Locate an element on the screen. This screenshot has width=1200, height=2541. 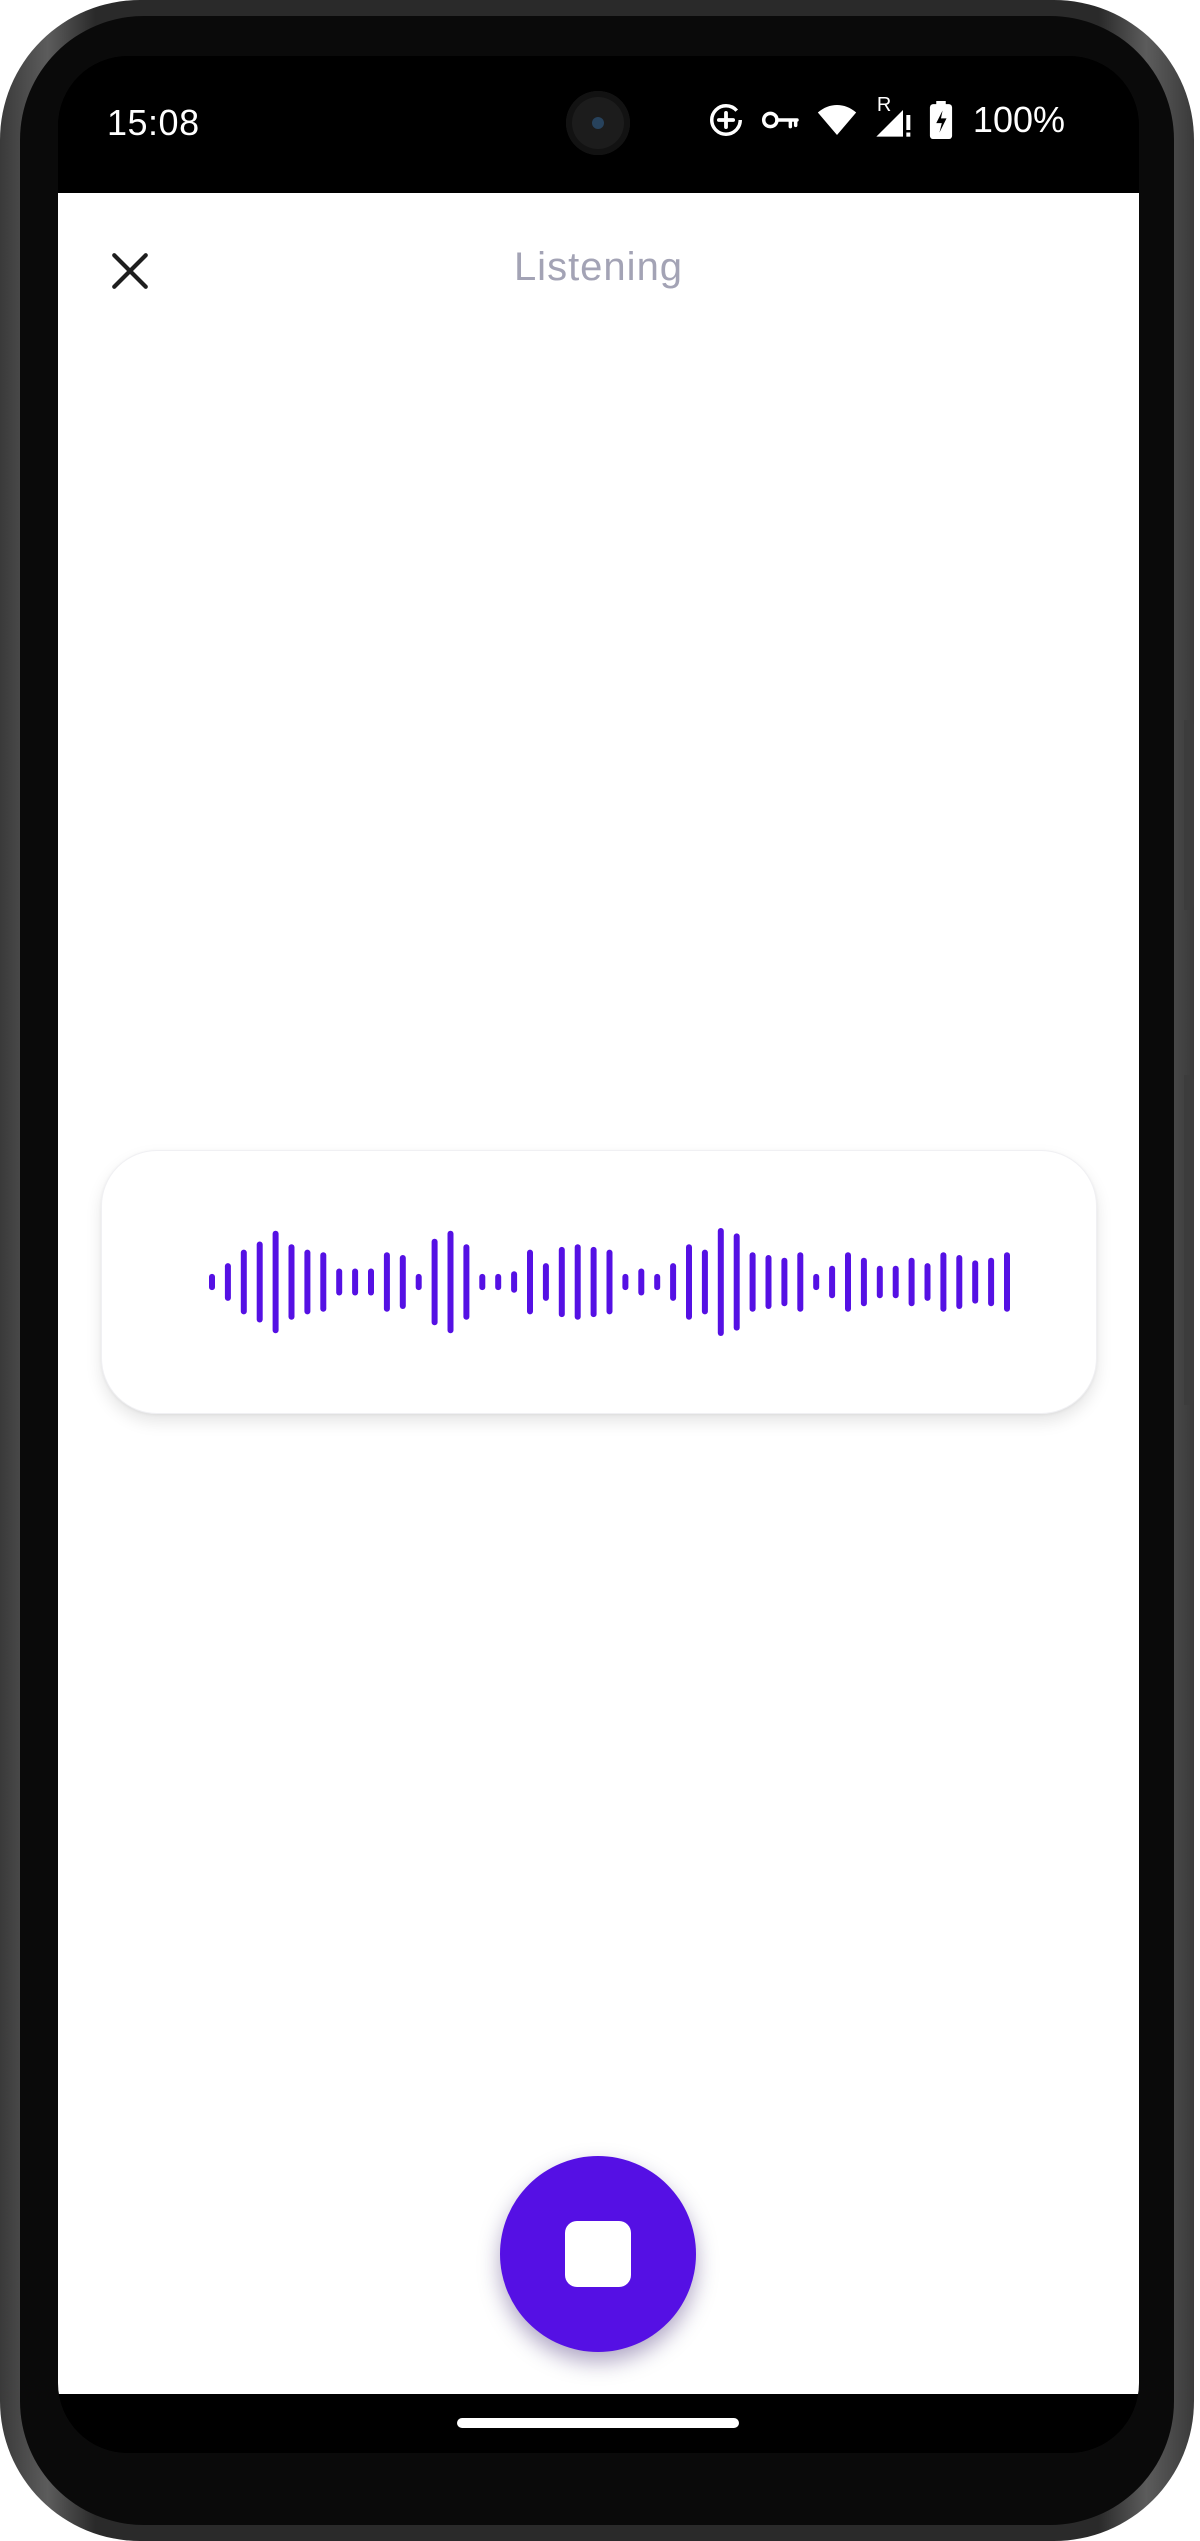
audio-waveform is located at coordinates (609, 1282).